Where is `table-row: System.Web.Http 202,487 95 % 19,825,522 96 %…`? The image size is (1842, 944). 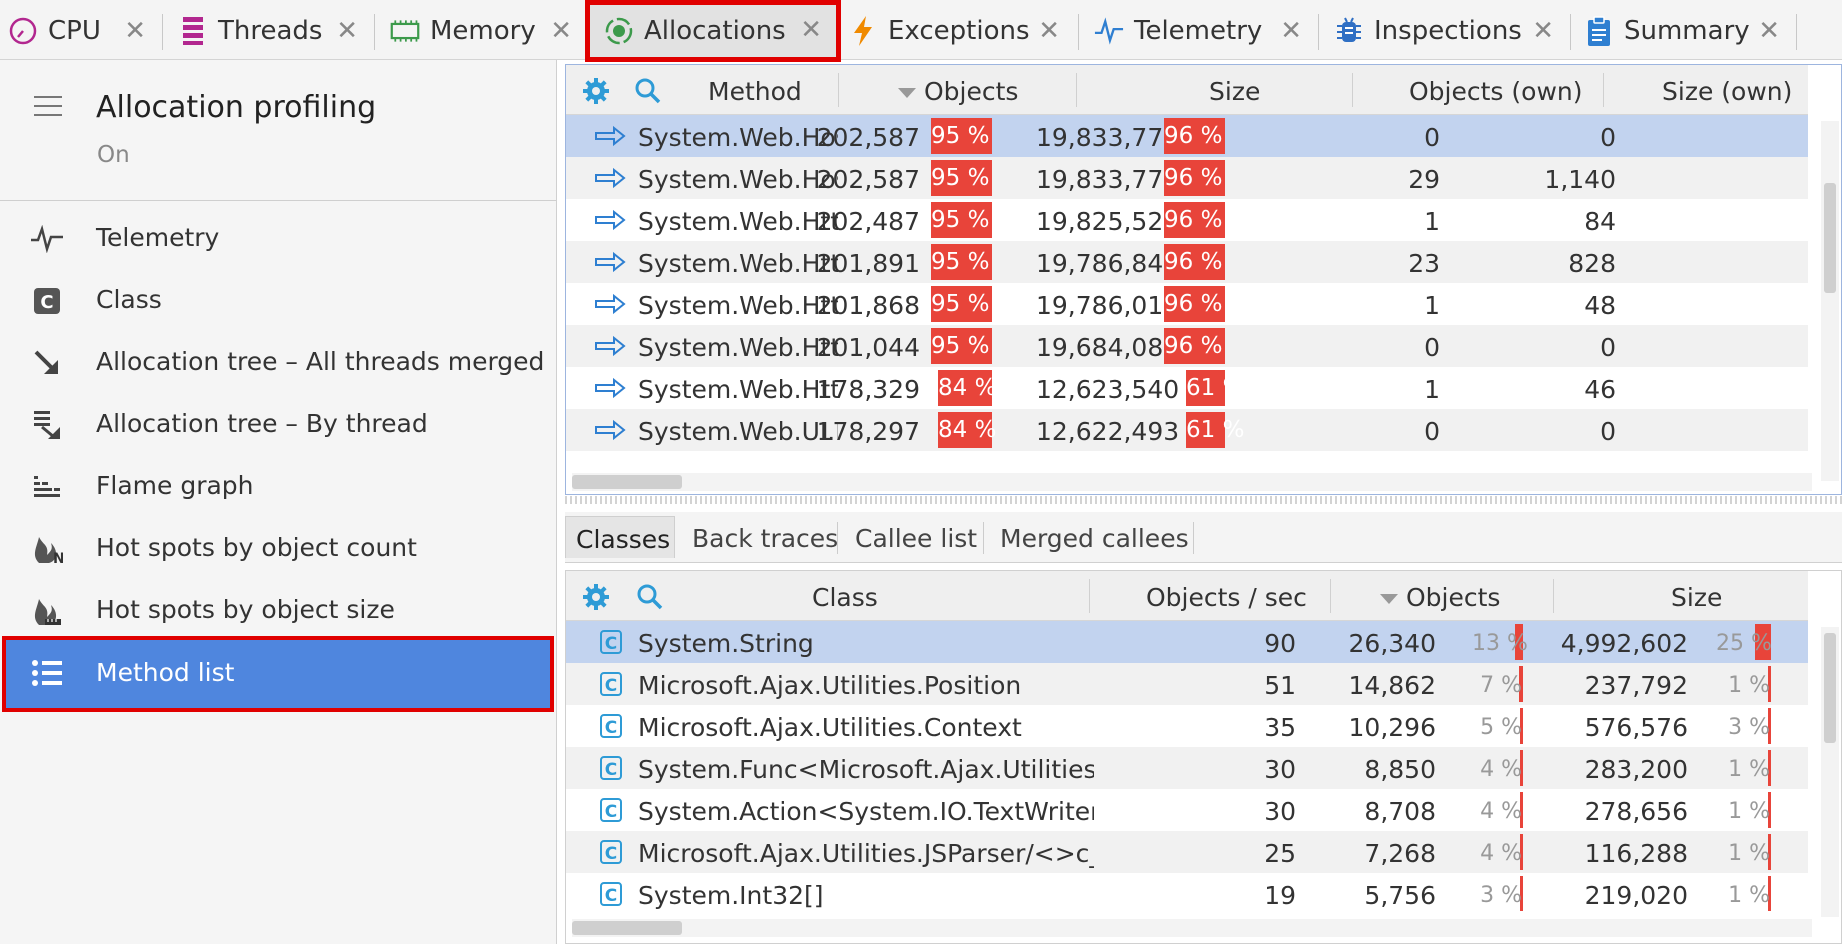 table-row: System.Web.Http 202,487 95 % 19,825,522 96 %… is located at coordinates (1187, 220).